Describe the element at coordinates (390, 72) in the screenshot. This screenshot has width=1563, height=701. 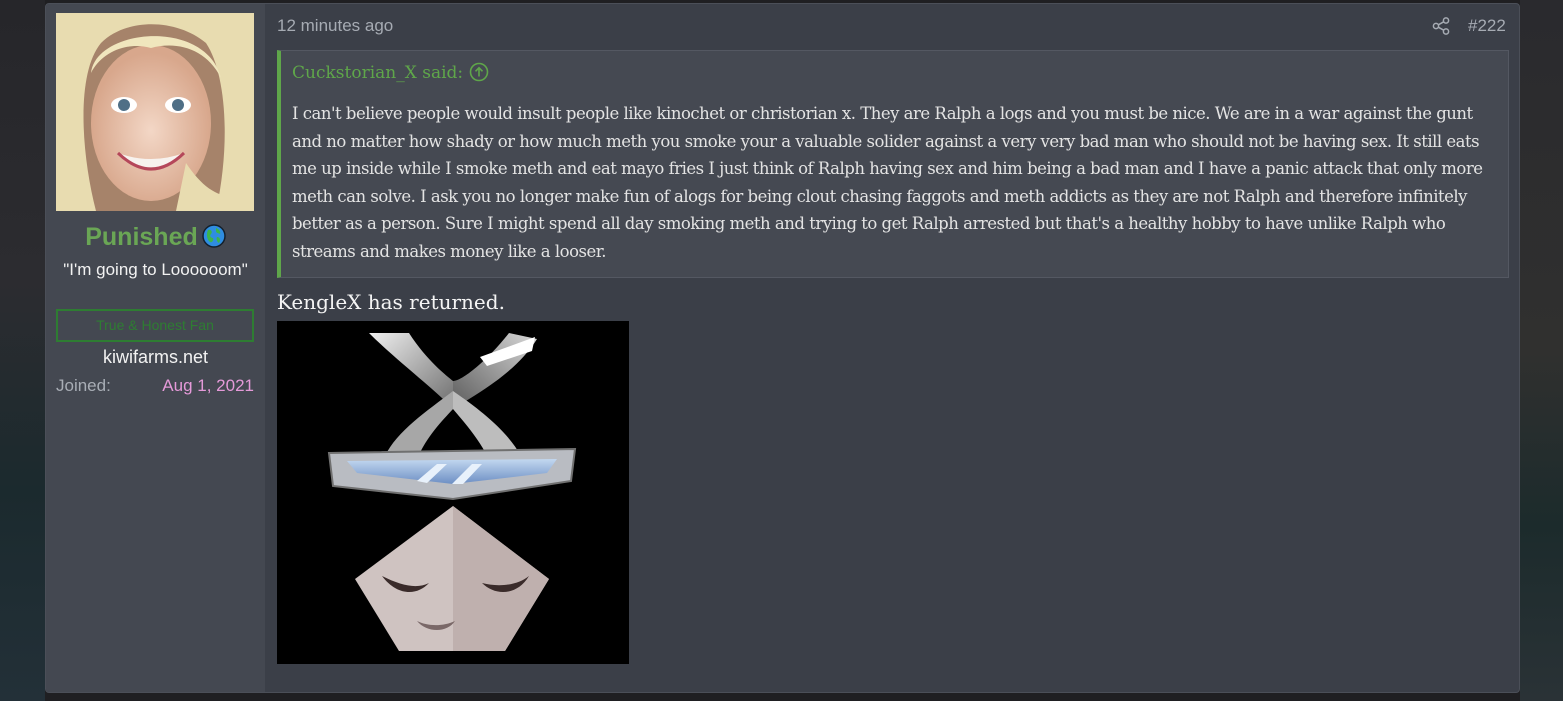
I see `quote-attribution: Cuckstorian_X said:` at that location.